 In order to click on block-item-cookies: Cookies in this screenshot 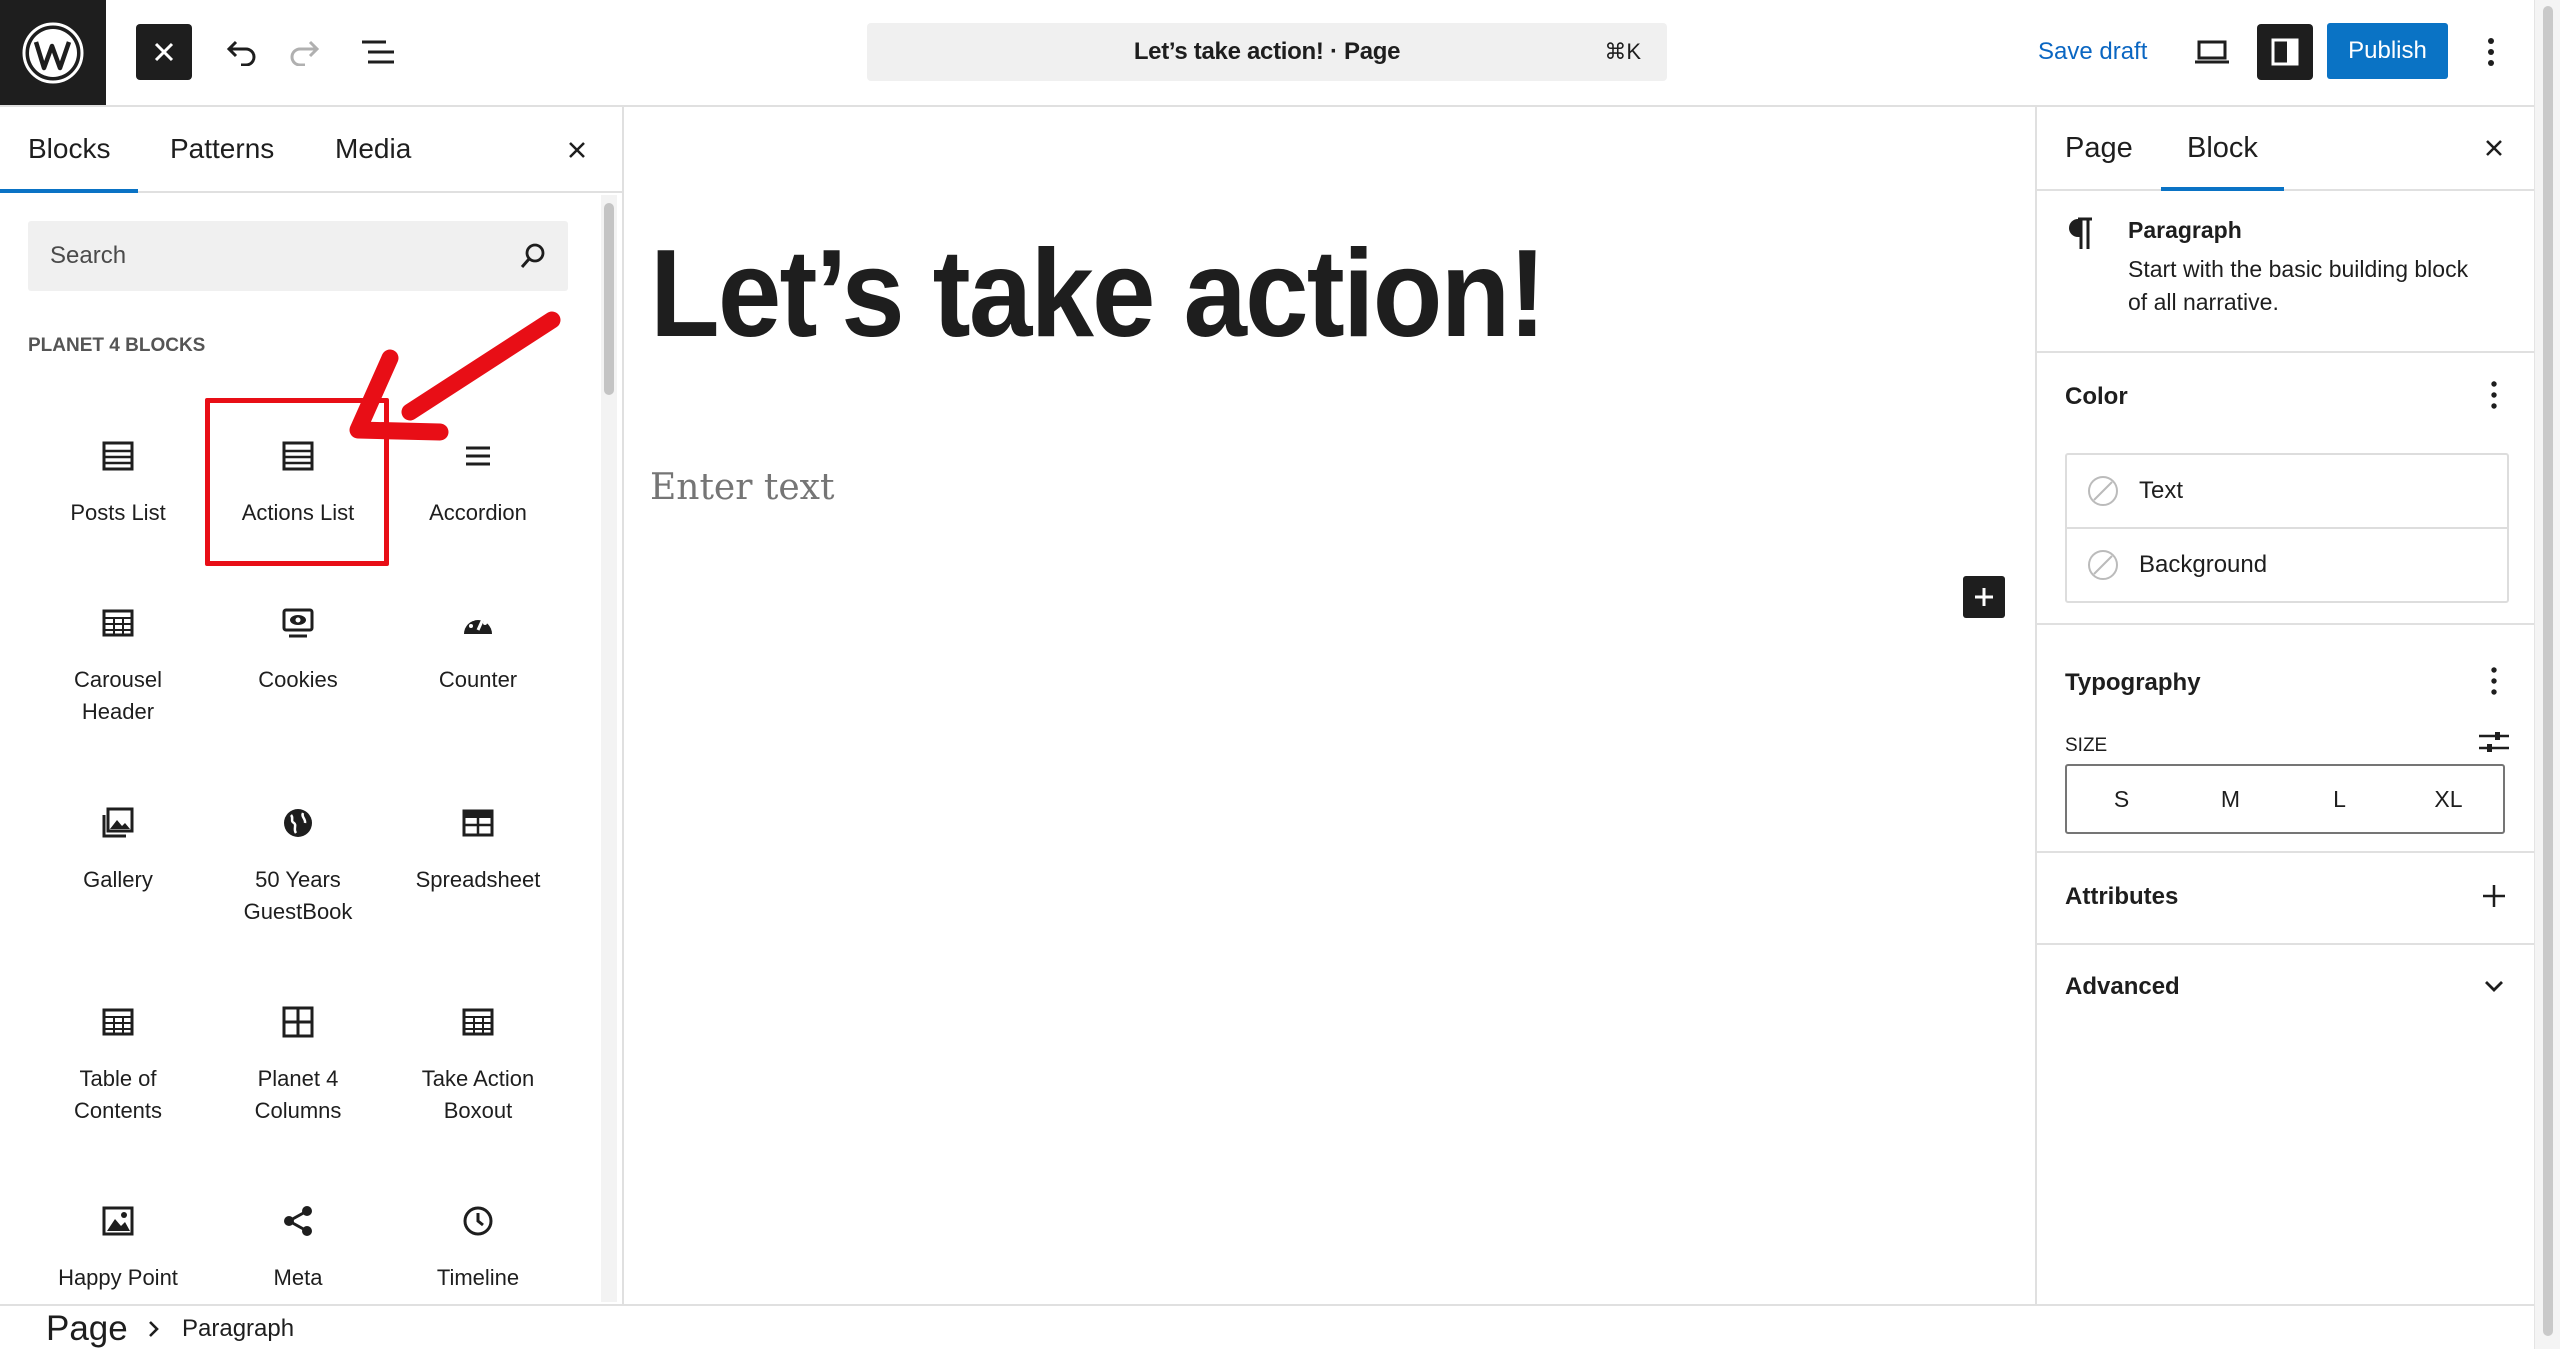, I will do `click(298, 652)`.